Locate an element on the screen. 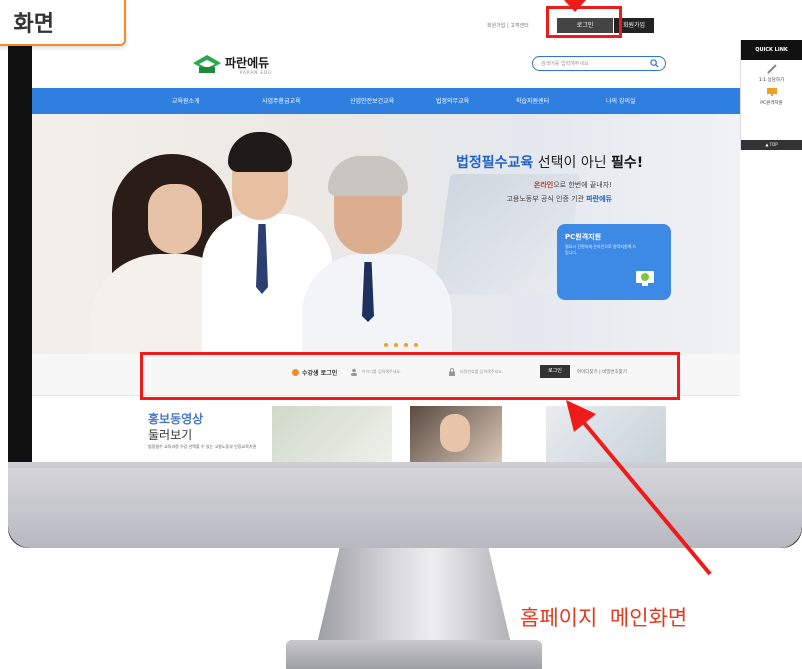 The height and width of the screenshot is (669, 802). promo-title-line-1: 홍보동영상 is located at coordinates (176, 419).